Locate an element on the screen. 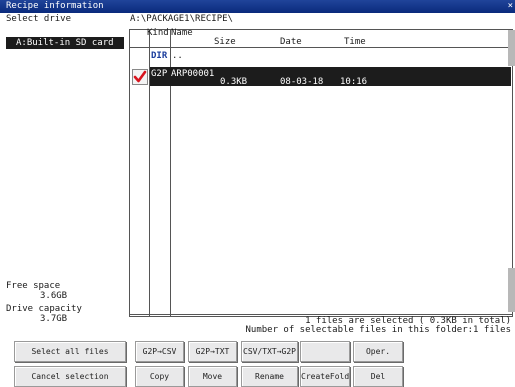 Image resolution: width=515 pixels, height=387 pixels. parent-folder-name: .. is located at coordinates (177, 56).